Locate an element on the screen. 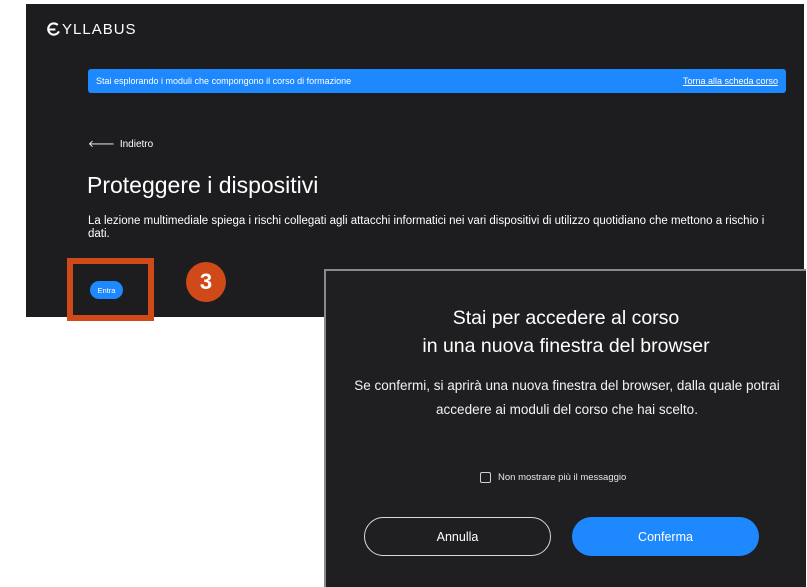 The height and width of the screenshot is (587, 807). step-badge: 3 is located at coordinates (206, 282).